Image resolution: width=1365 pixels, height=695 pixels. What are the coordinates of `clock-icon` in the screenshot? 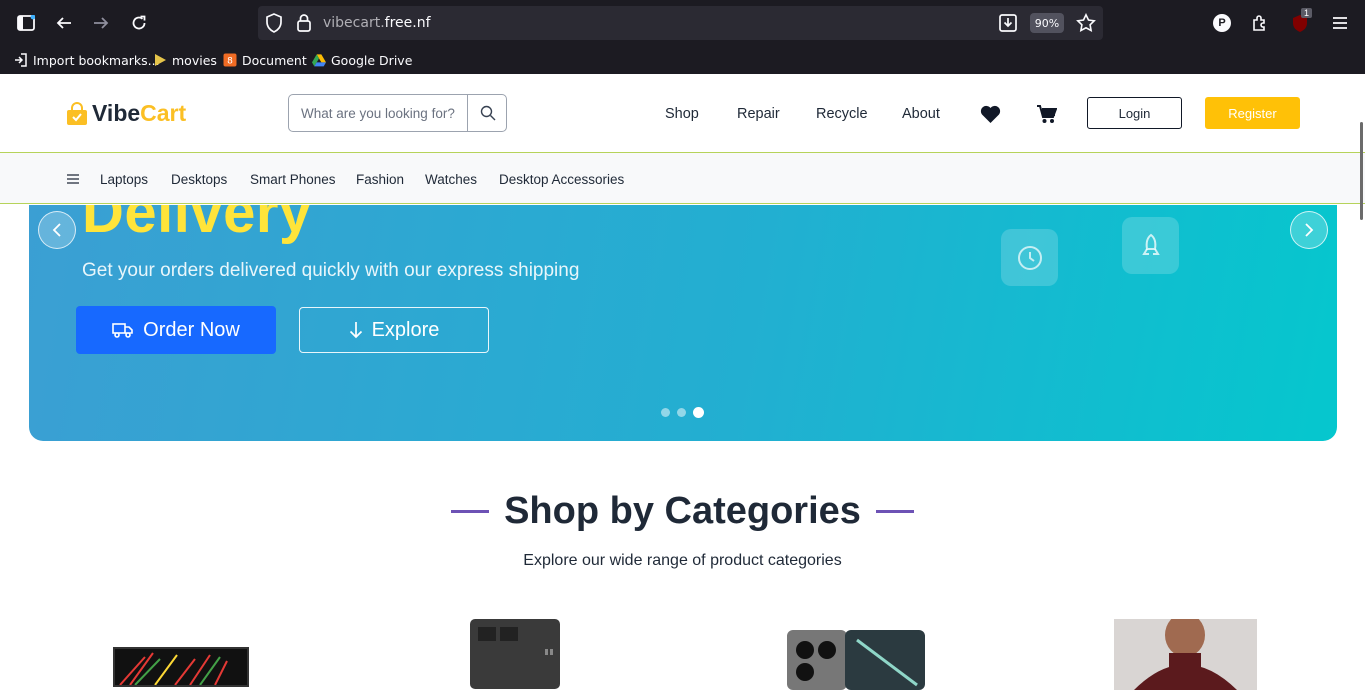 It's located at (1029, 257).